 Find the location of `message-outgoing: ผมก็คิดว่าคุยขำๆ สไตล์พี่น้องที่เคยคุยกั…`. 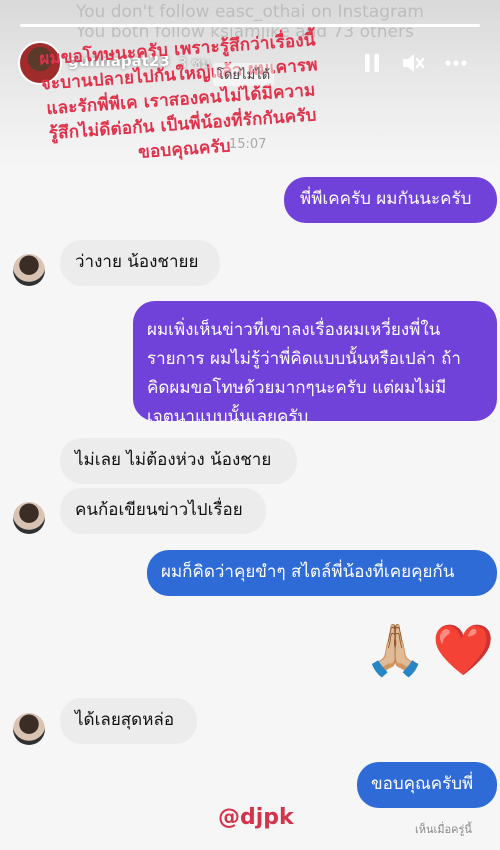

message-outgoing: ผมก็คิดว่าคุยขำๆ สไตล์พี่น้องที่เคยคุยกั… is located at coordinates (322, 573).